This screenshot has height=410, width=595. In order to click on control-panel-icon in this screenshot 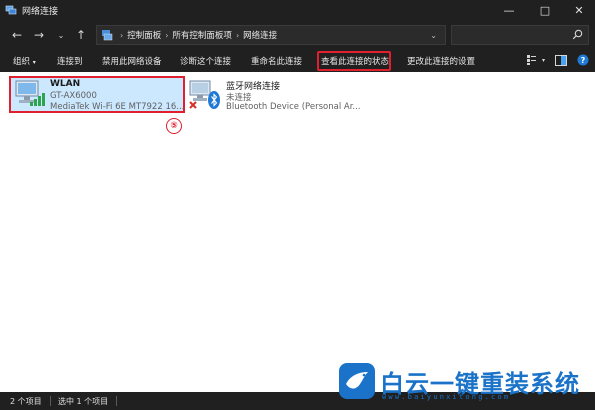, I will do `click(107, 35)`.